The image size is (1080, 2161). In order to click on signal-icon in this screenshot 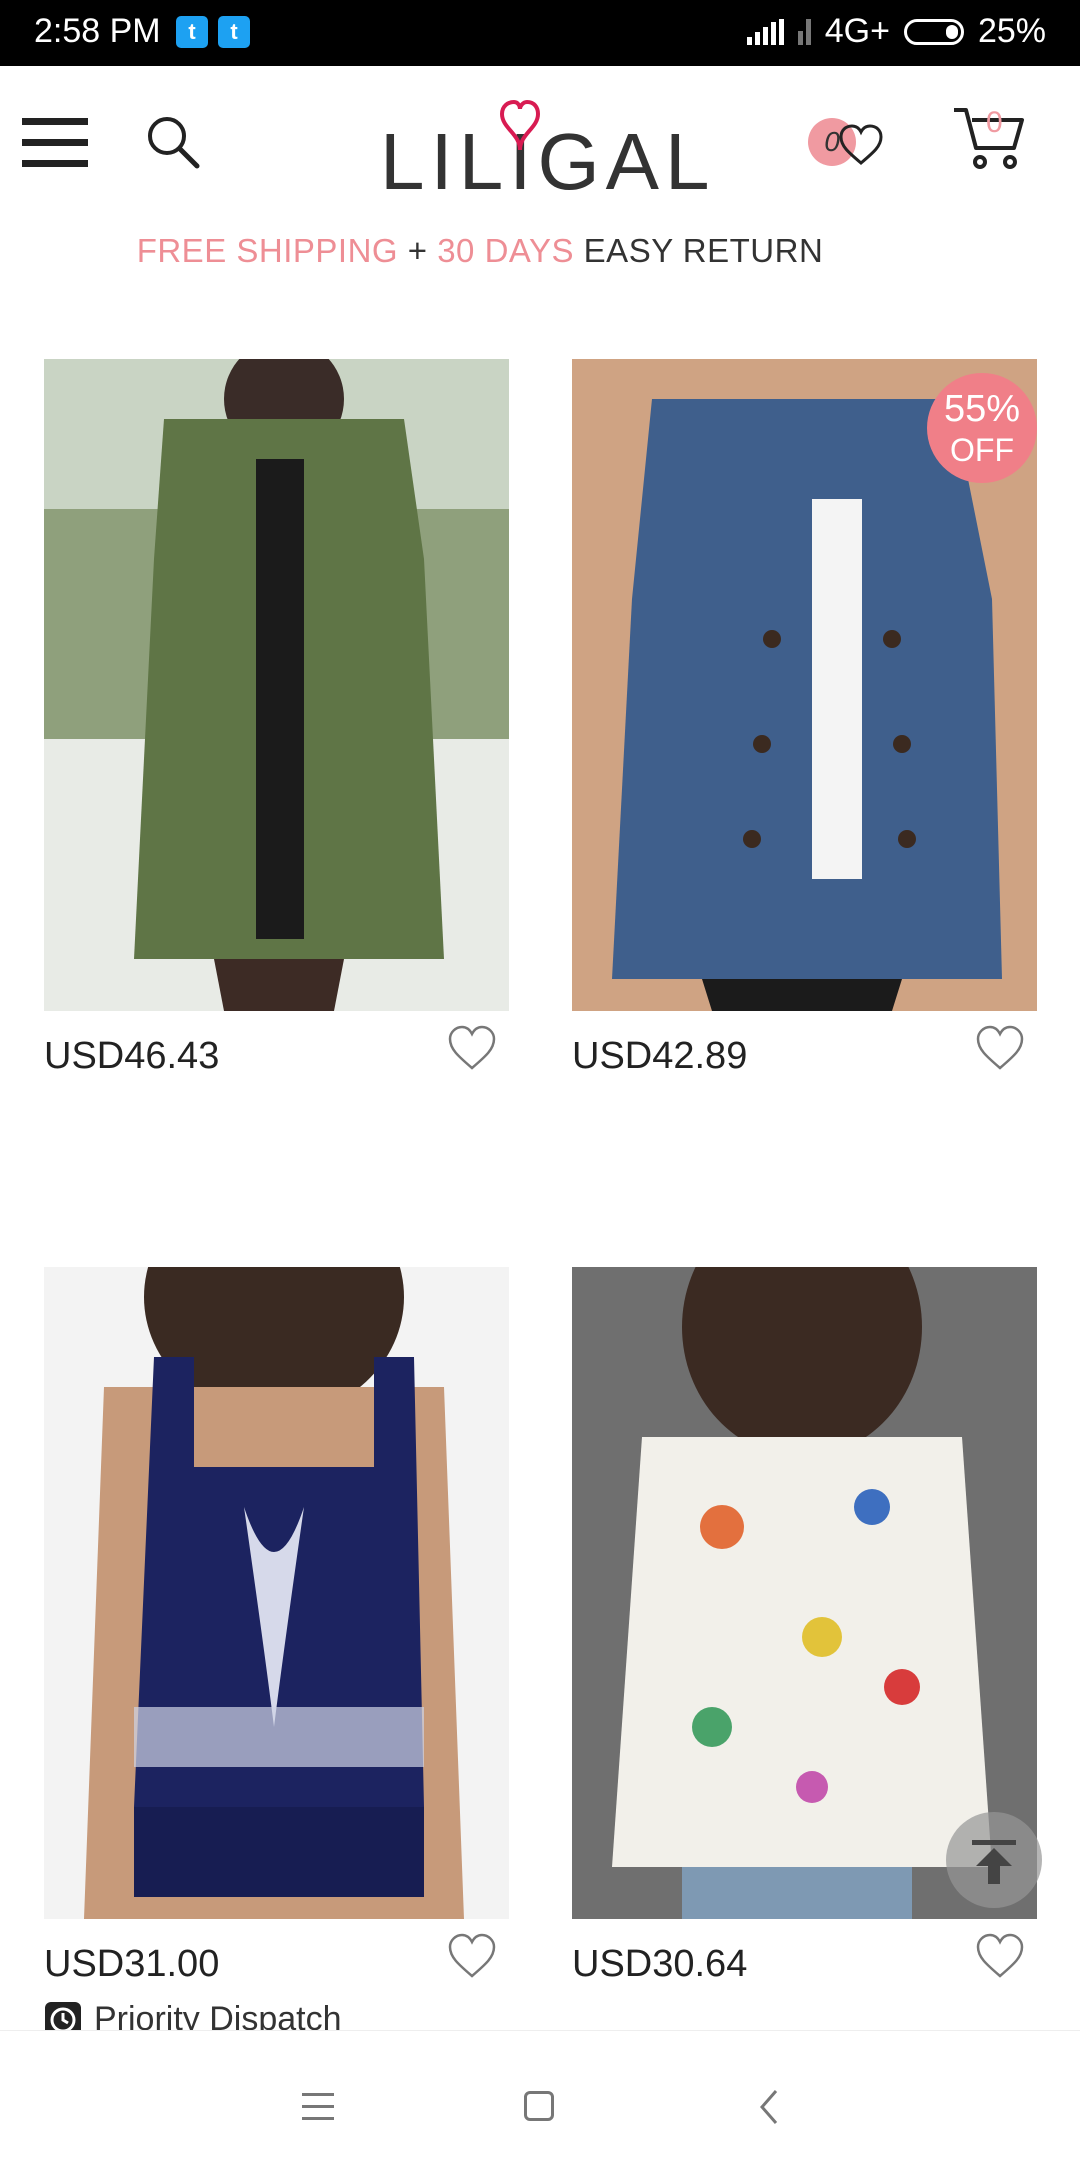, I will do `click(765, 31)`.